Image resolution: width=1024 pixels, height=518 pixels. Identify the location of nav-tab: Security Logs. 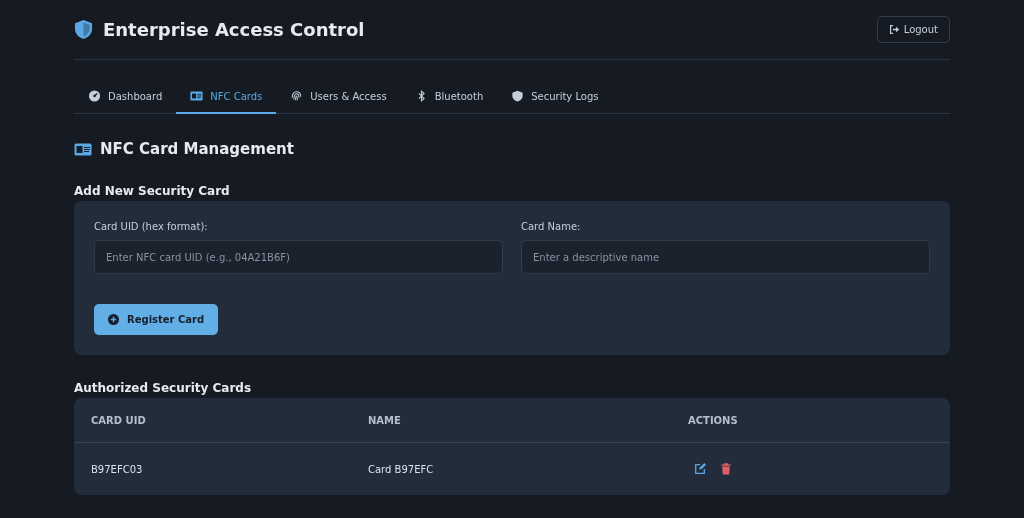
(555, 97).